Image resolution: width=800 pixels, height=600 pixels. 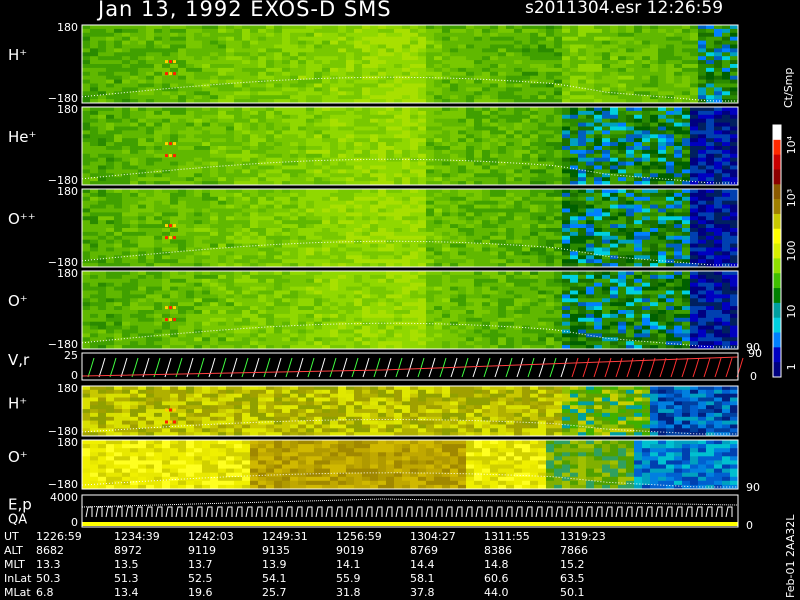 What do you see at coordinates (48, 578) in the screenshot?
I see `table-cell: 50.3` at bounding box center [48, 578].